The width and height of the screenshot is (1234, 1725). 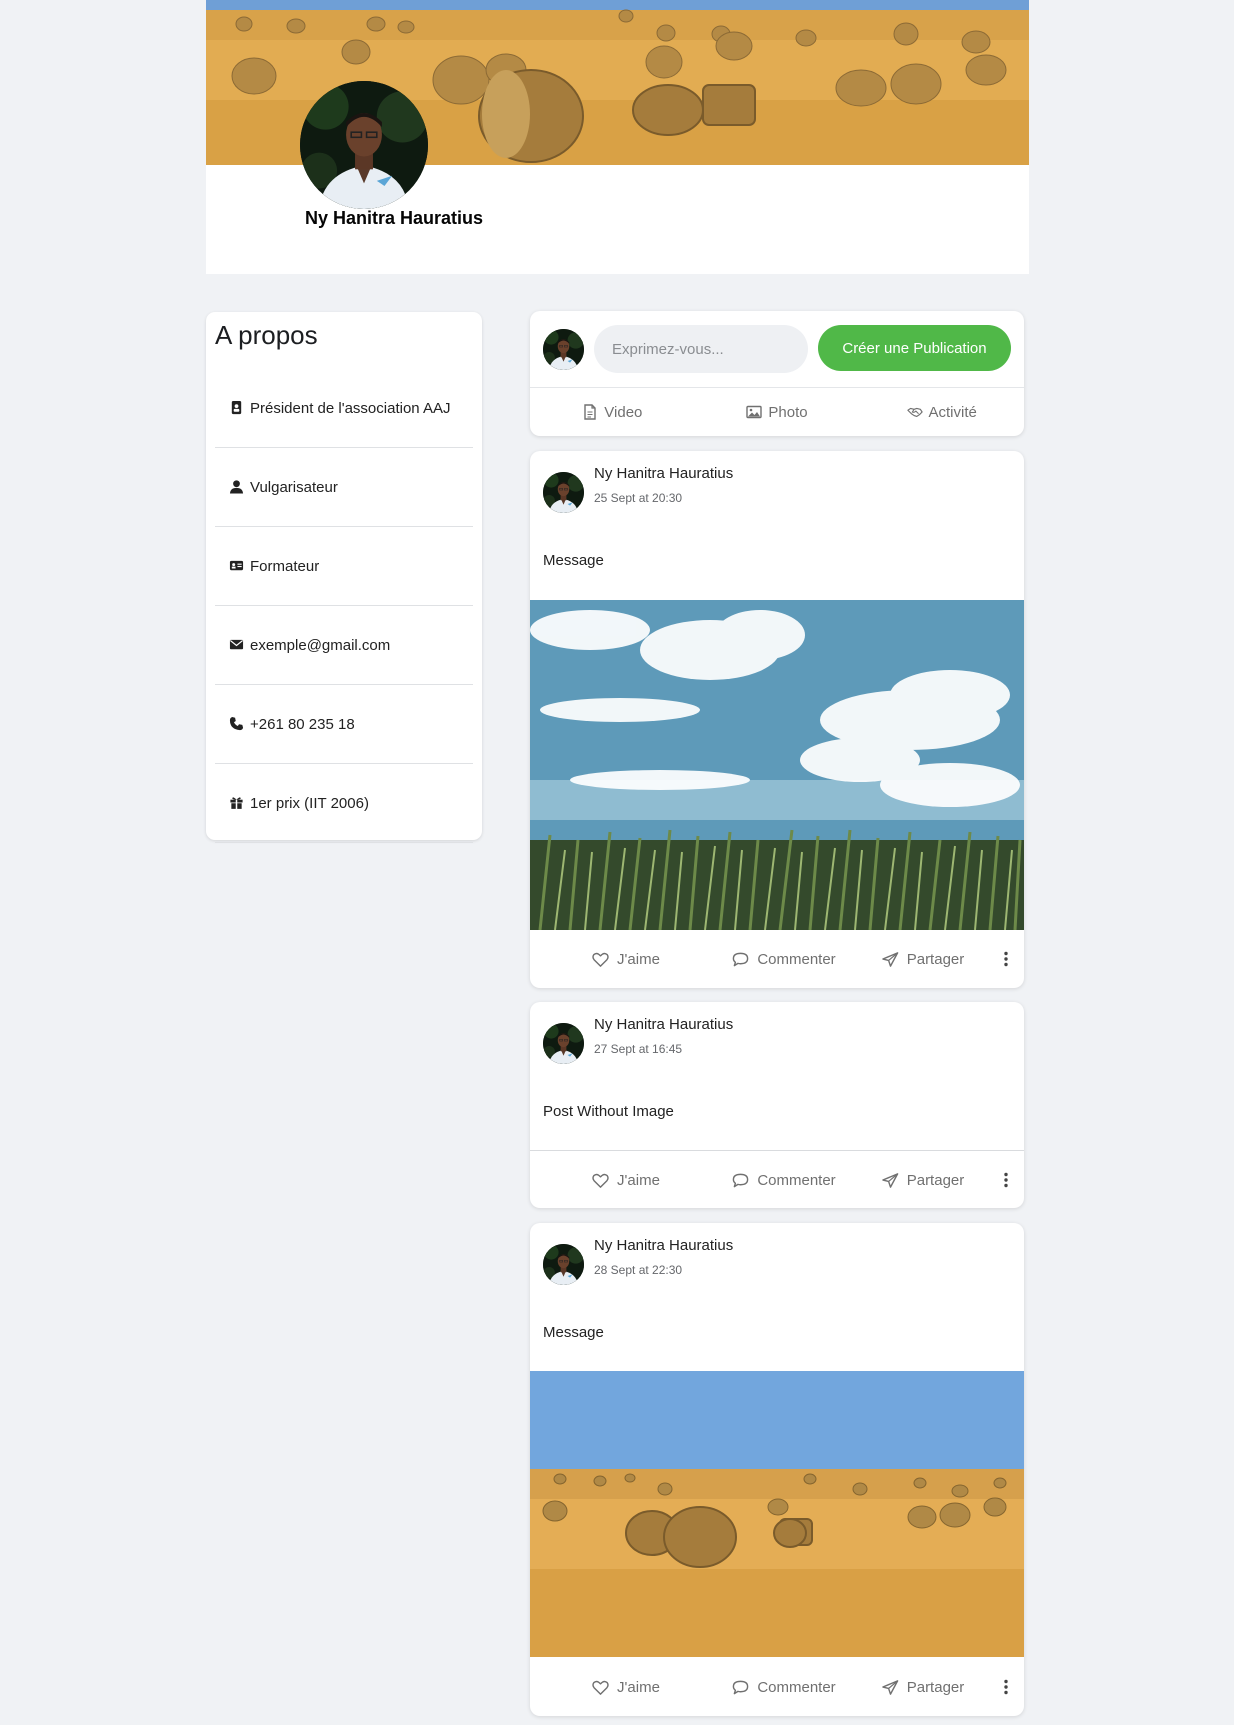 What do you see at coordinates (237, 566) in the screenshot?
I see `id-card-icon` at bounding box center [237, 566].